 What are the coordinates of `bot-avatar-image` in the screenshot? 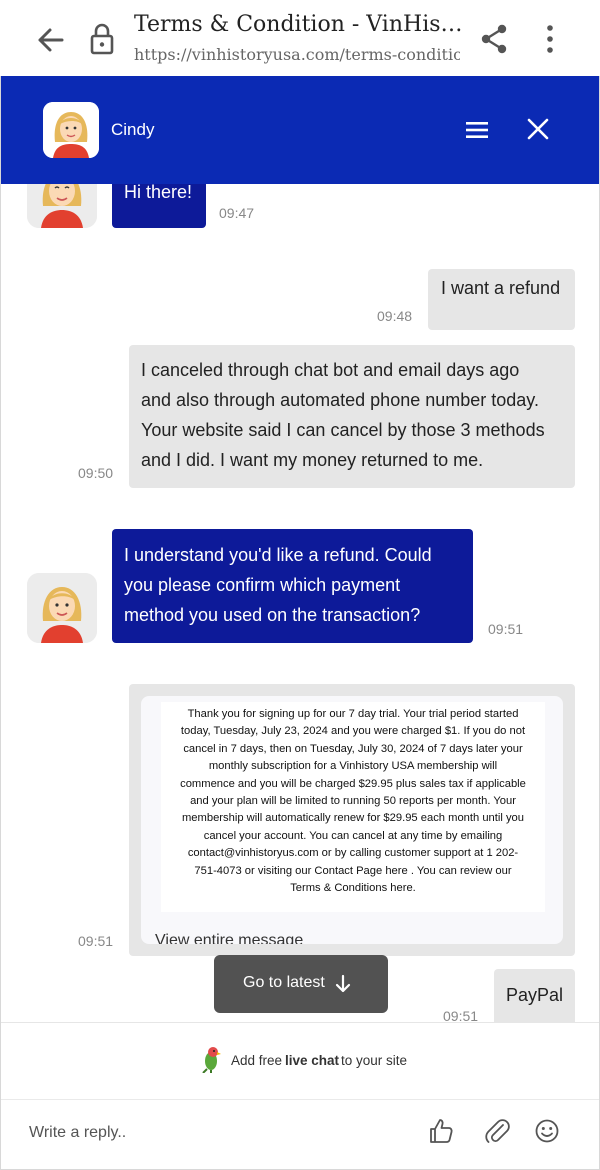 It's located at (62, 608).